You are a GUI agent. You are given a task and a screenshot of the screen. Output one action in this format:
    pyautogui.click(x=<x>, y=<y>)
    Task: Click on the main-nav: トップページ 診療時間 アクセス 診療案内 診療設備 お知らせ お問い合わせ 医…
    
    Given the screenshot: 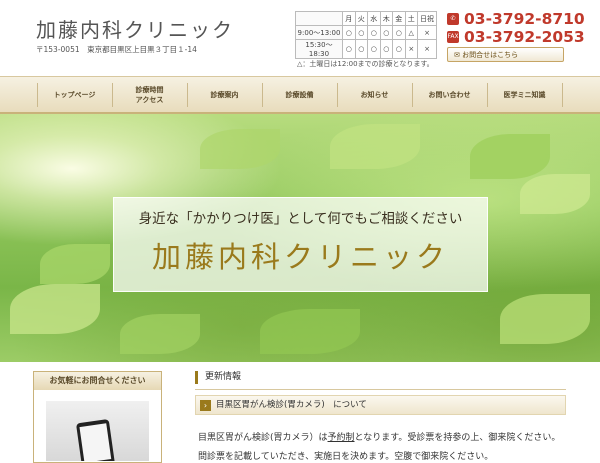 What is the action you would take?
    pyautogui.click(x=300, y=95)
    